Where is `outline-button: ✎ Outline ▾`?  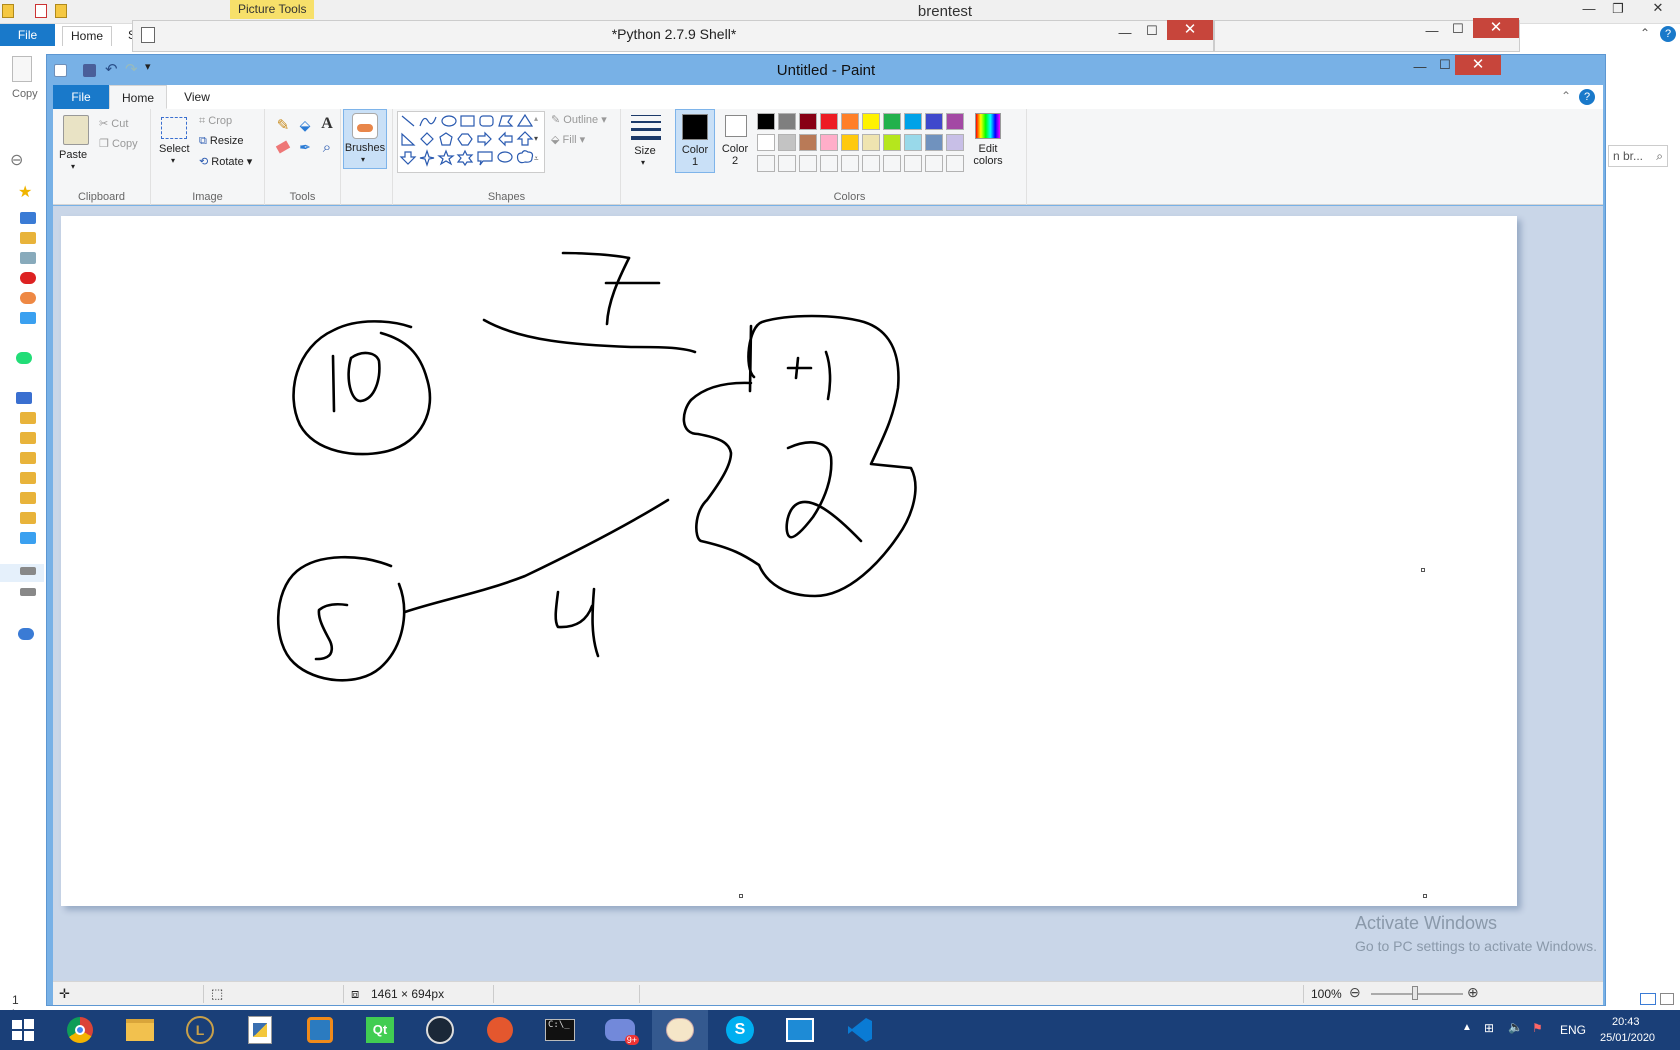
outline-button: ✎ Outline ▾ is located at coordinates (579, 119).